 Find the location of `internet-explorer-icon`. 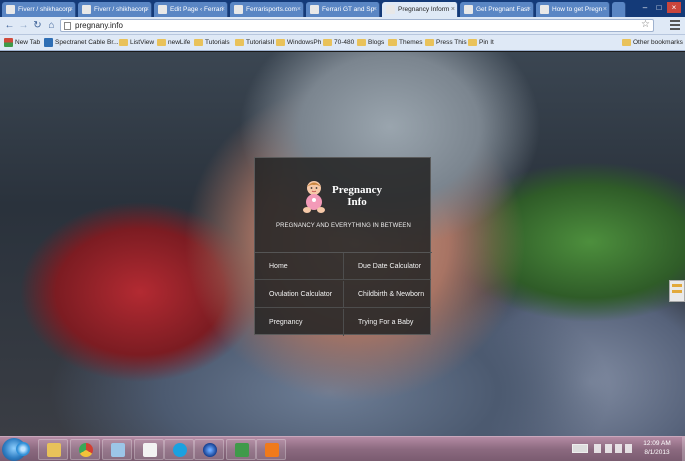

internet-explorer-icon is located at coordinates (23, 449).